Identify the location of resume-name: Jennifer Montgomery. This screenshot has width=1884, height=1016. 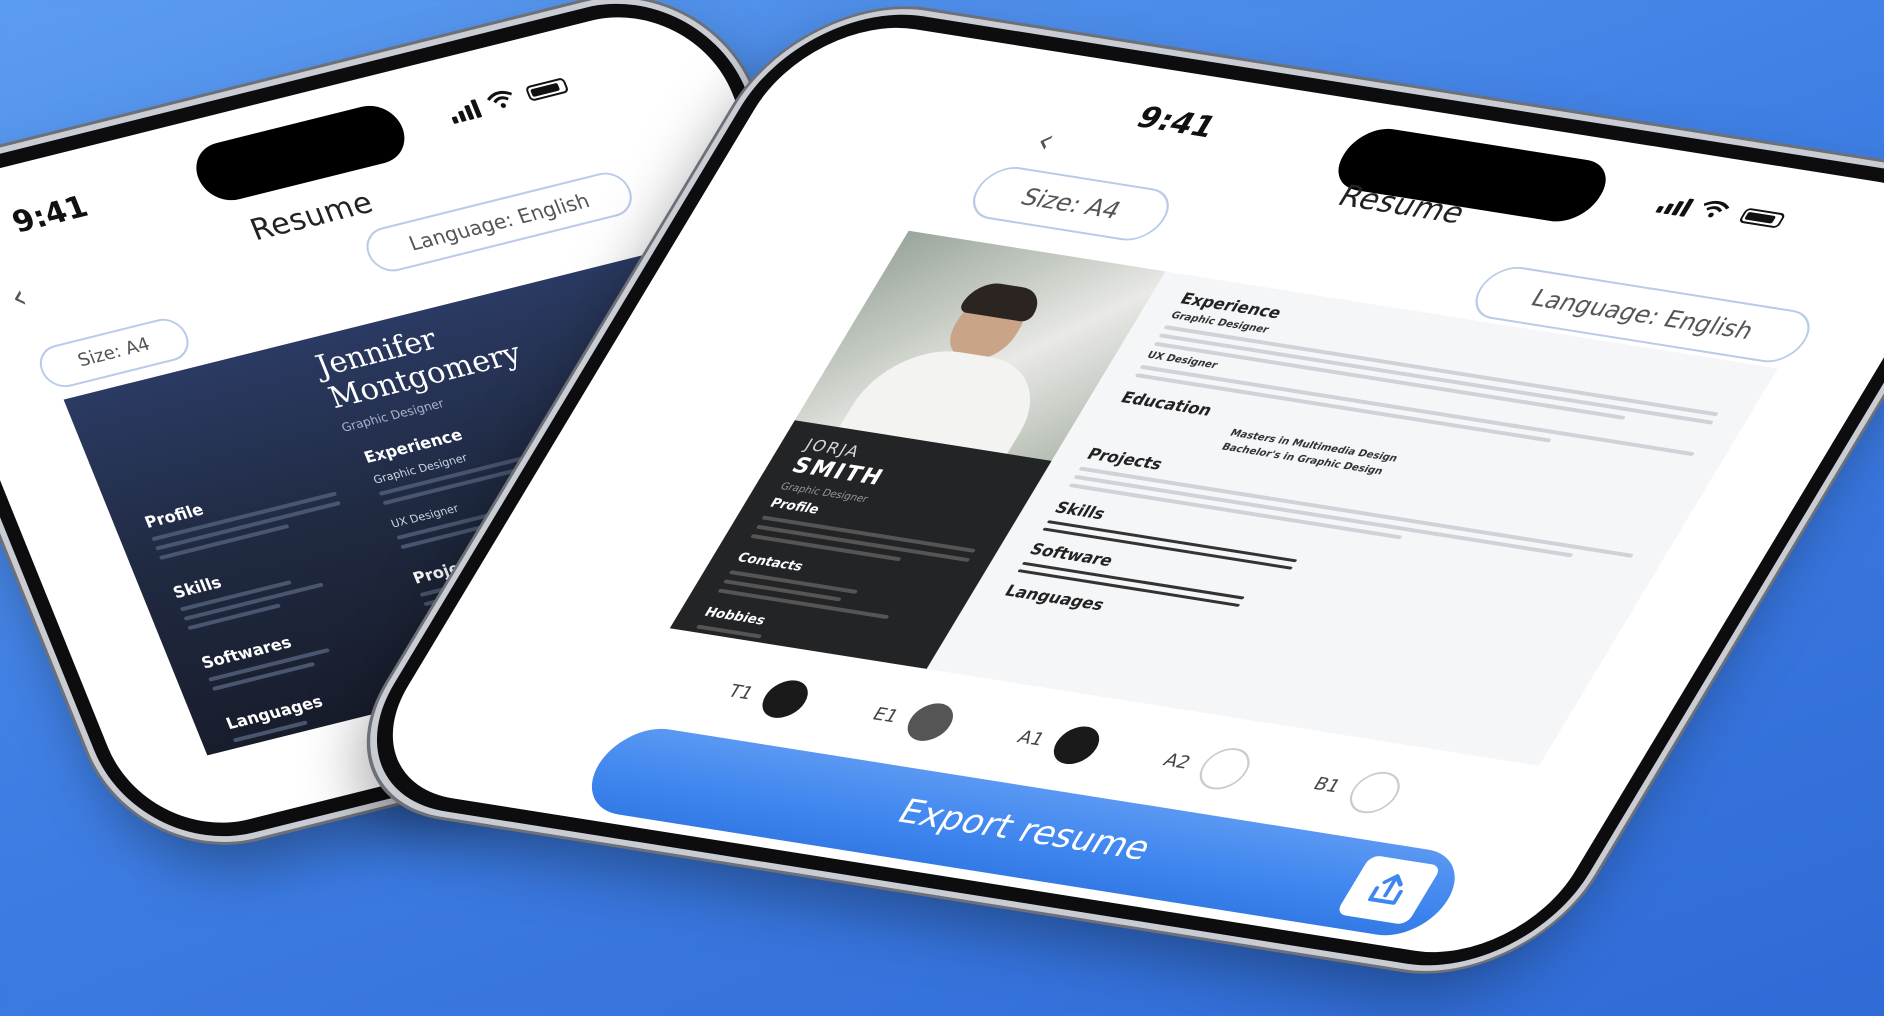
(419, 368).